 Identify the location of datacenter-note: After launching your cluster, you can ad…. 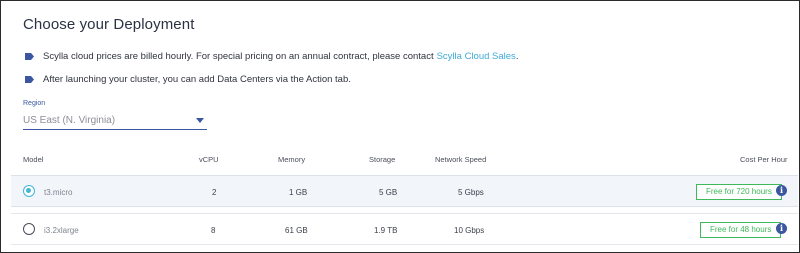
(188, 79).